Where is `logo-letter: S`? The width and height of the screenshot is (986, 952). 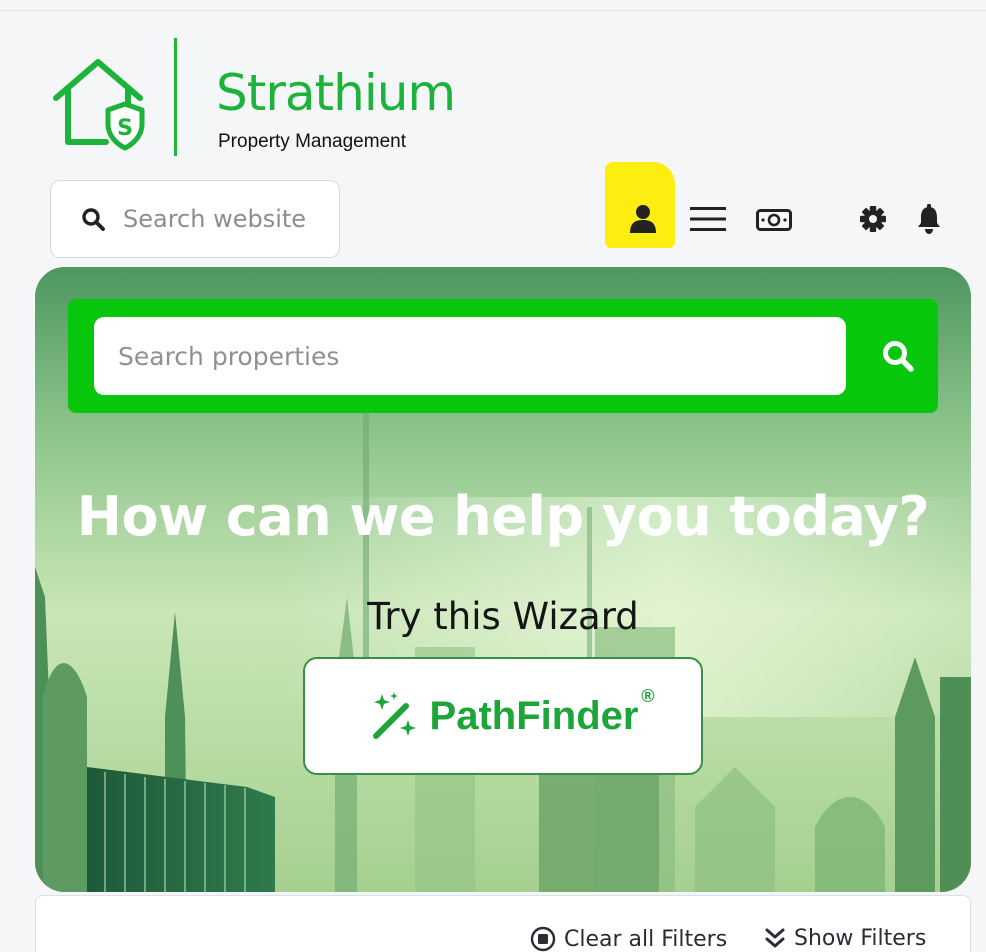
logo-letter: S is located at coordinates (125, 128).